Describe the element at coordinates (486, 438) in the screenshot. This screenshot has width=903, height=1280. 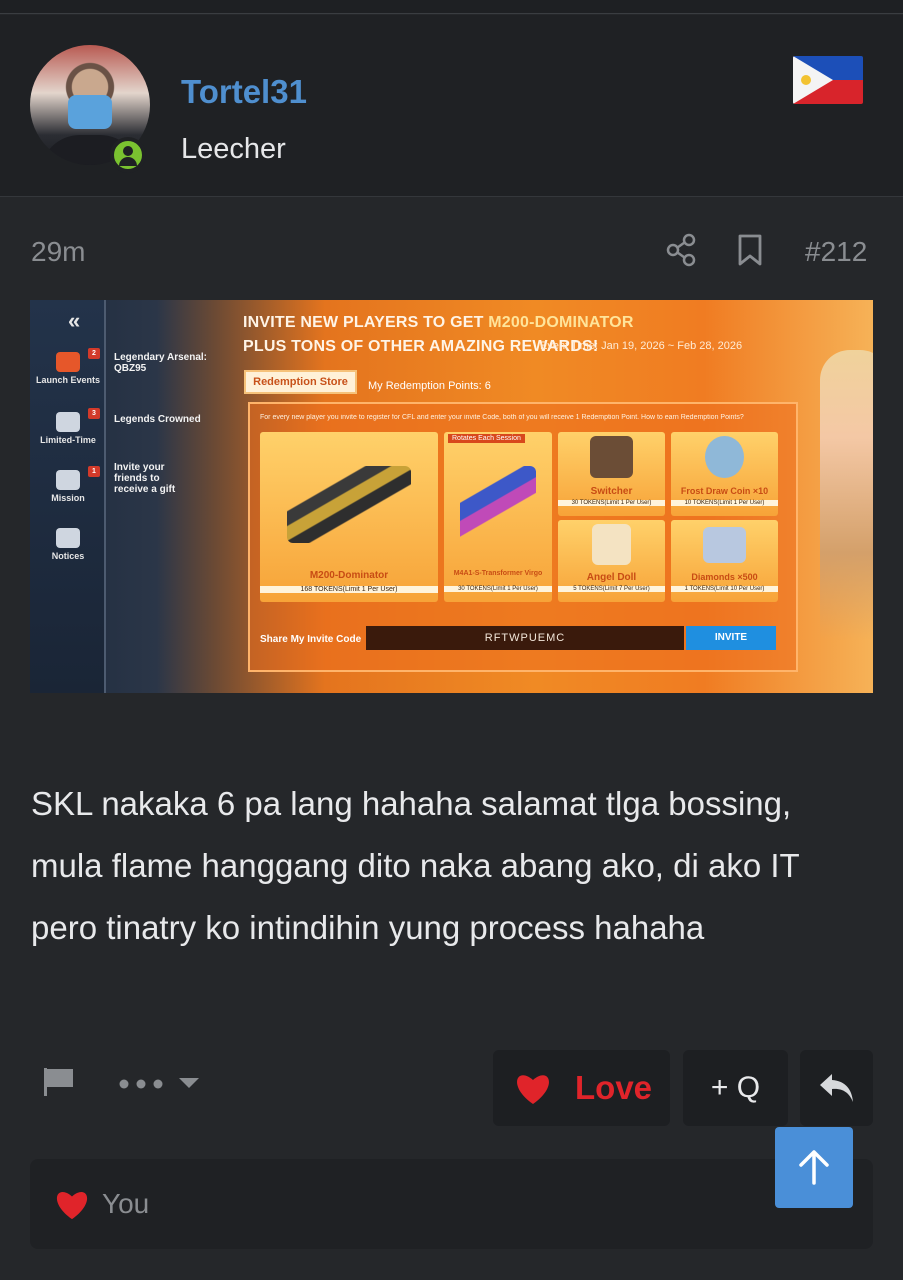
I see `rotates-badge: Rotates Each Session` at that location.